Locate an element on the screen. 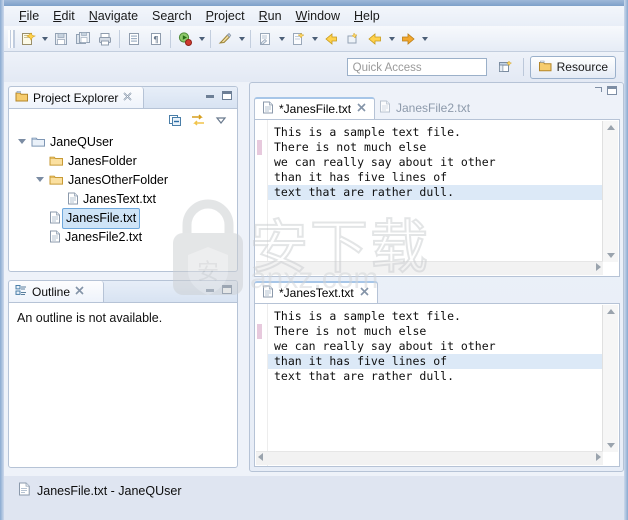  back-icon is located at coordinates (375, 39).